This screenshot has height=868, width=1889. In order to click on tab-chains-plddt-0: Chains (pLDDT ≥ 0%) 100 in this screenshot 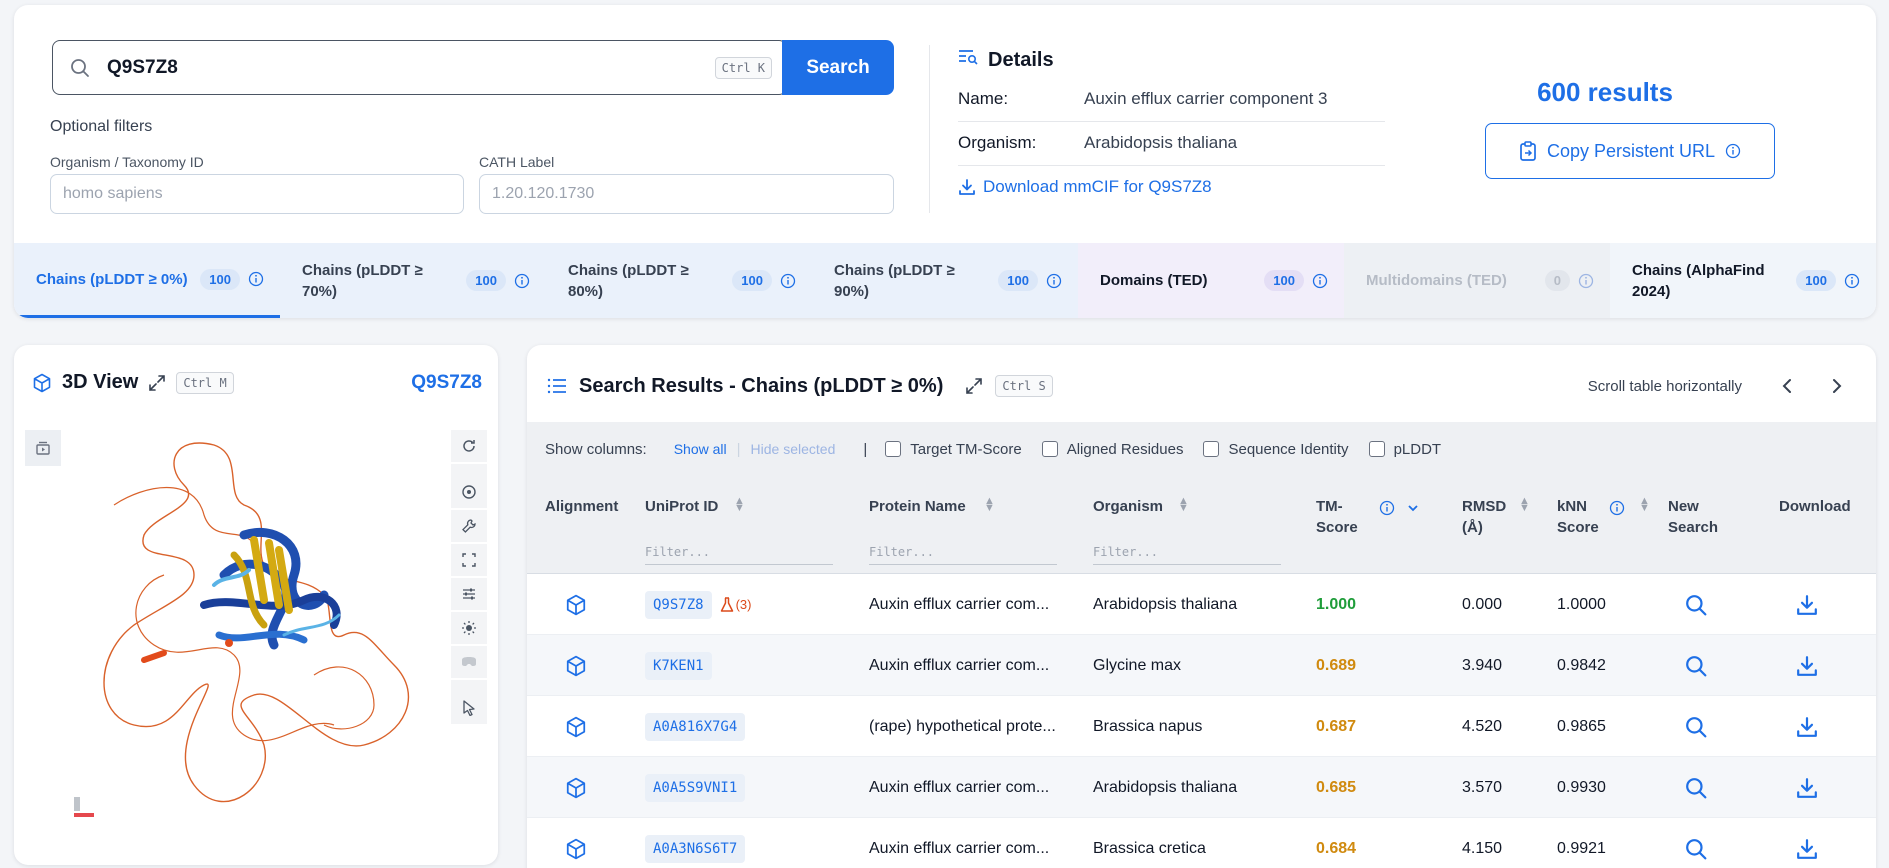, I will do `click(147, 280)`.